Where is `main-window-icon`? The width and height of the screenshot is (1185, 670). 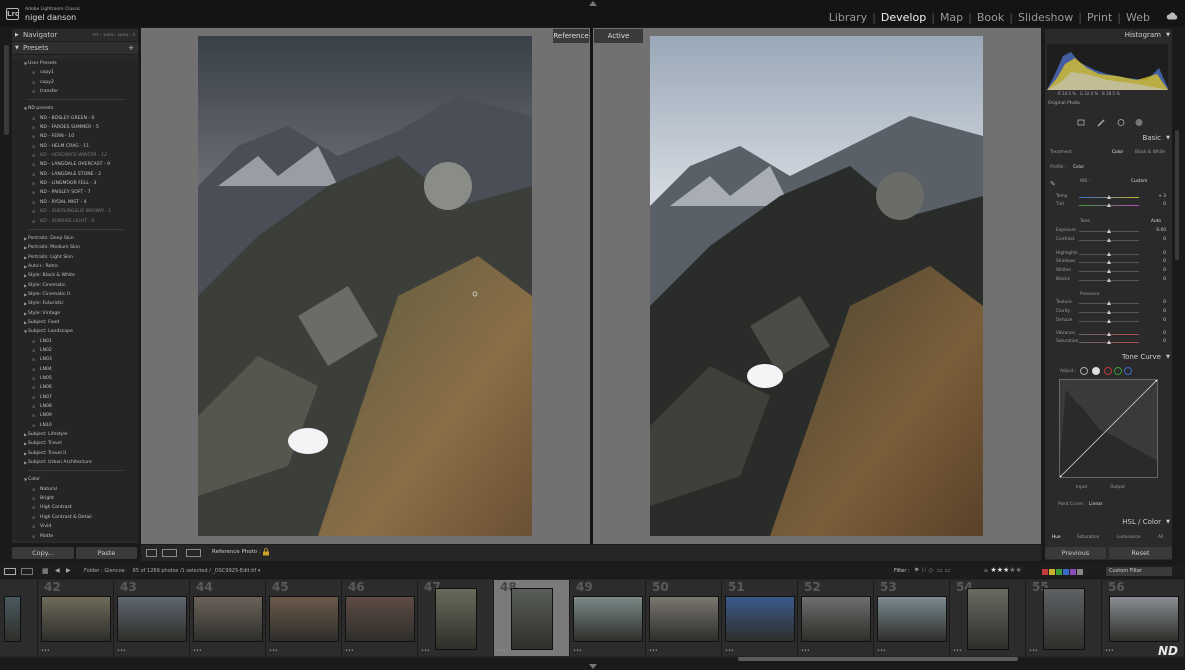
main-window-icon is located at coordinates (10, 571).